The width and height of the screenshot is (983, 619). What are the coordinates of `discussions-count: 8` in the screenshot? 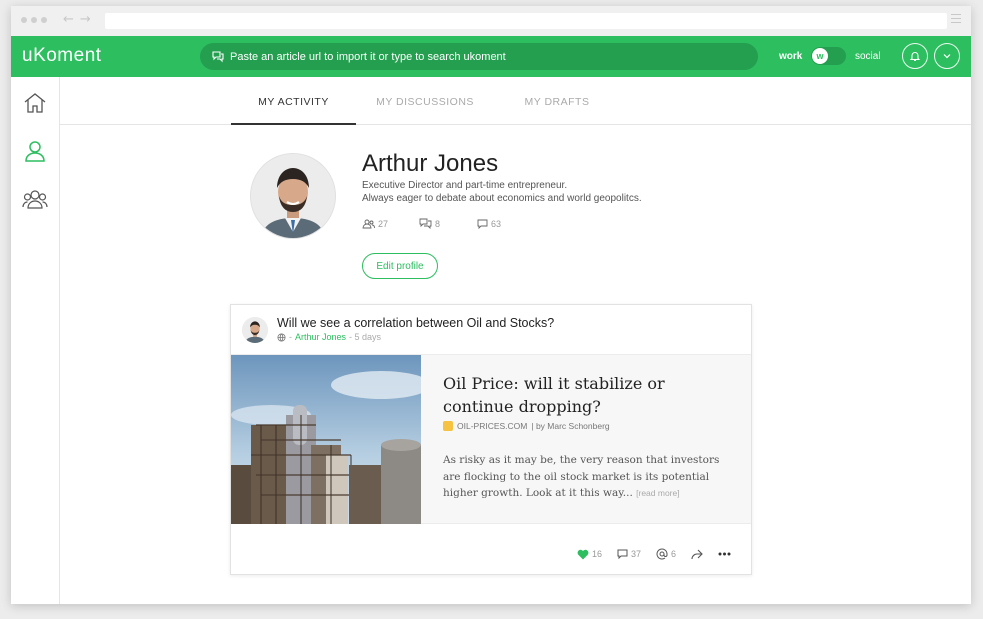 It's located at (438, 223).